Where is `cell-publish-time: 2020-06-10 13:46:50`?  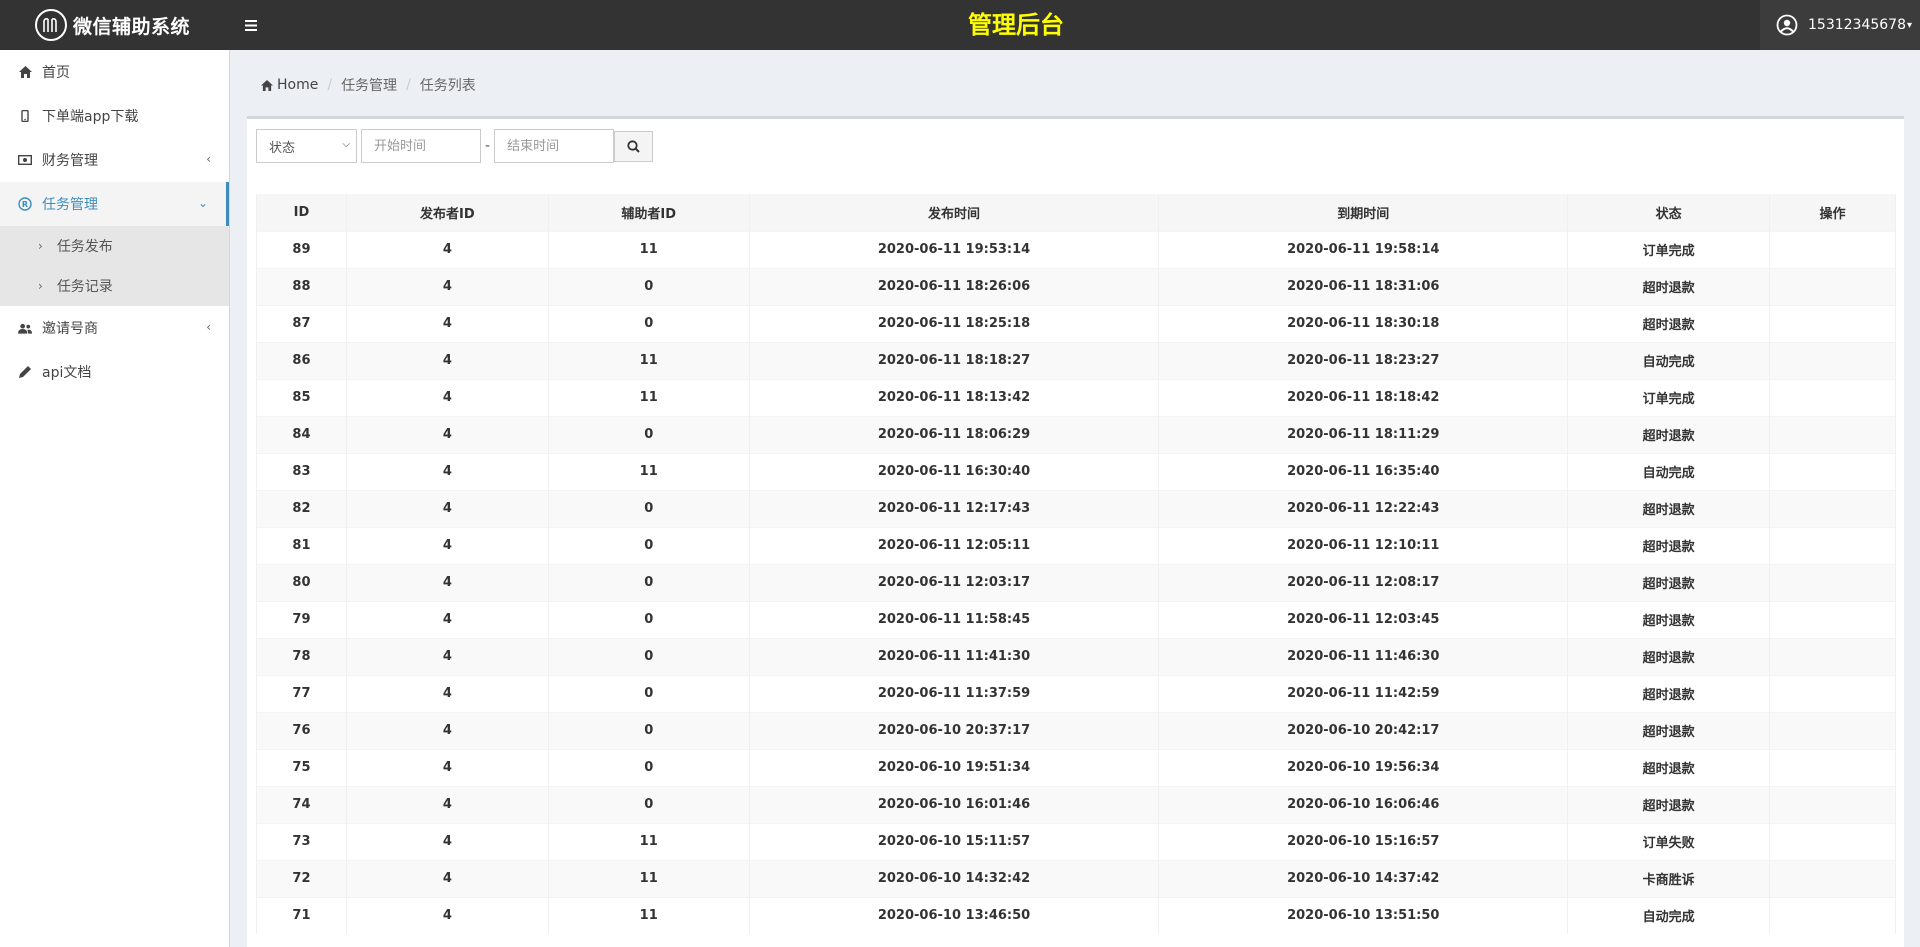 cell-publish-time: 2020-06-10 13:46:50 is located at coordinates (954, 915).